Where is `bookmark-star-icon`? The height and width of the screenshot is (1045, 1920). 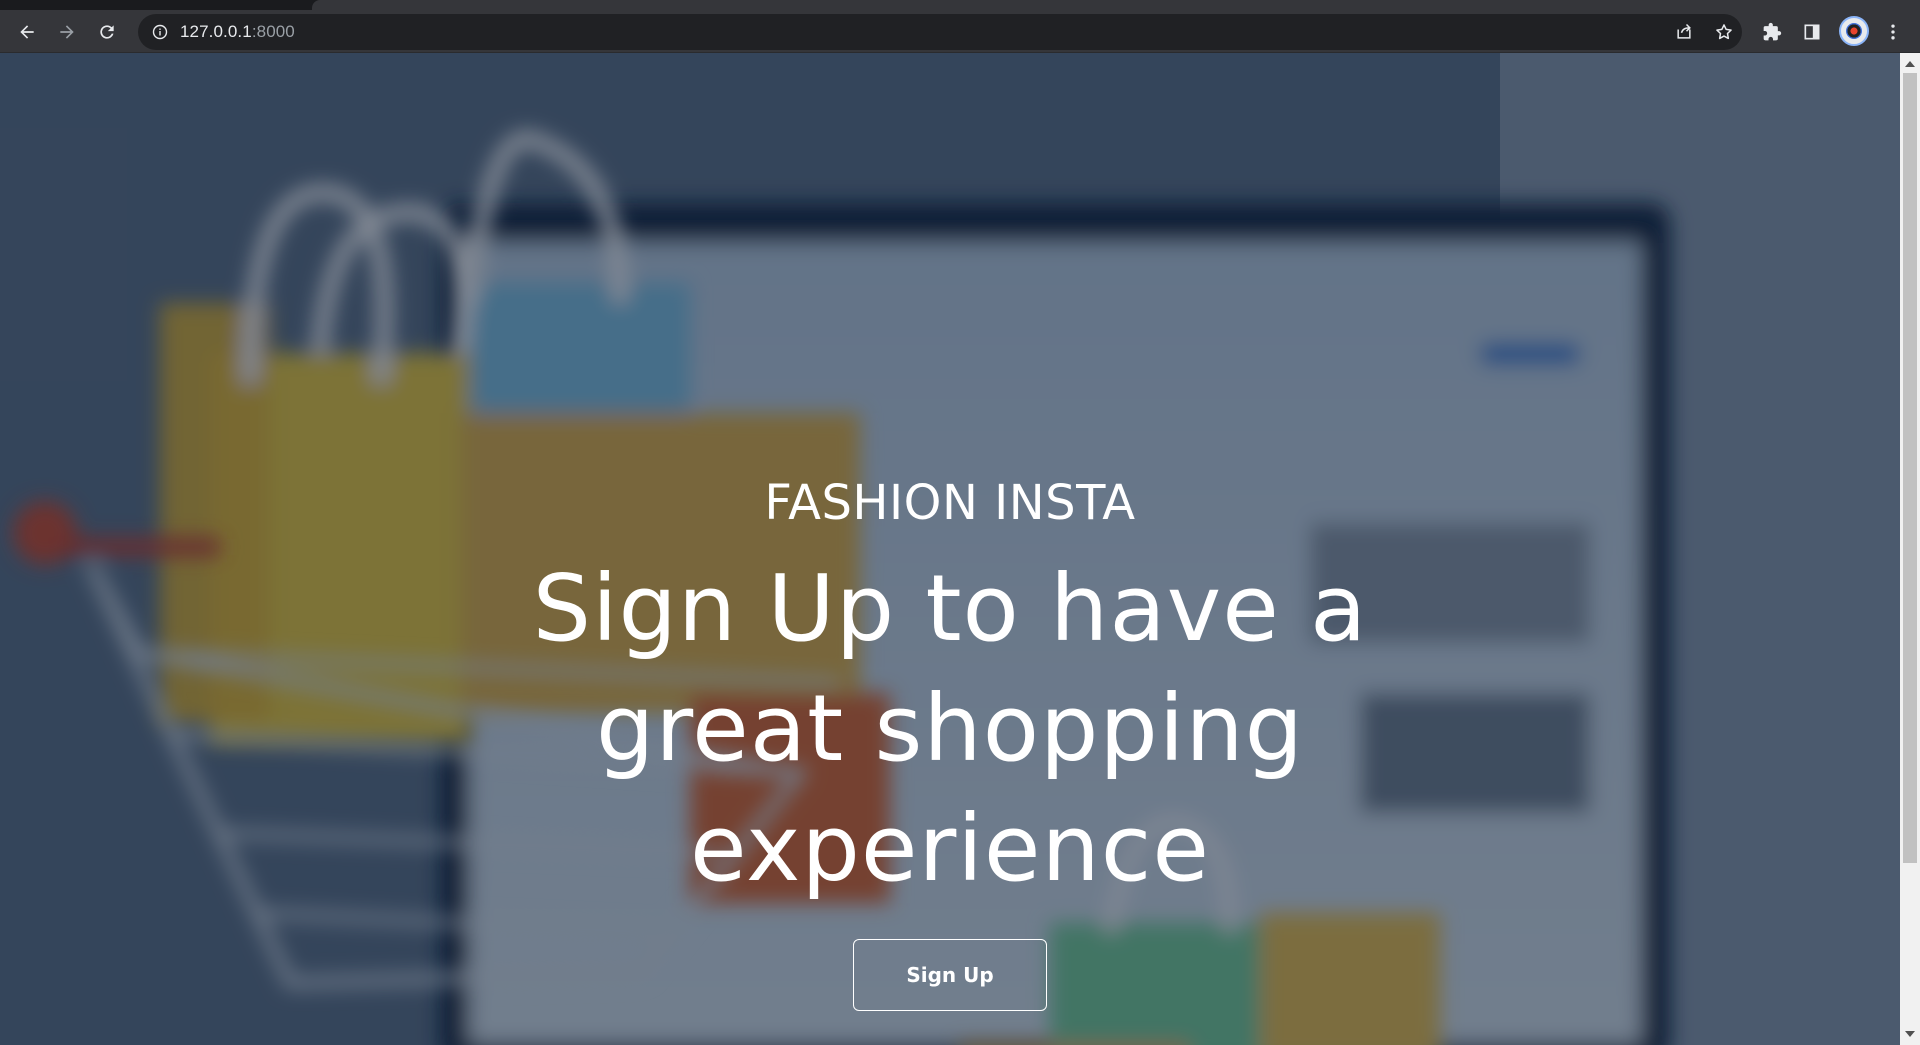 bookmark-star-icon is located at coordinates (1724, 32).